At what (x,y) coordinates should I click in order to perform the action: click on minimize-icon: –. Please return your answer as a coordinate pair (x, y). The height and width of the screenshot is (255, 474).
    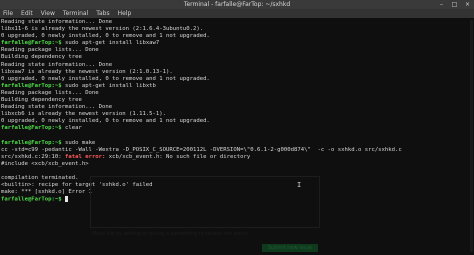
    Looking at the image, I should click on (441, 4).